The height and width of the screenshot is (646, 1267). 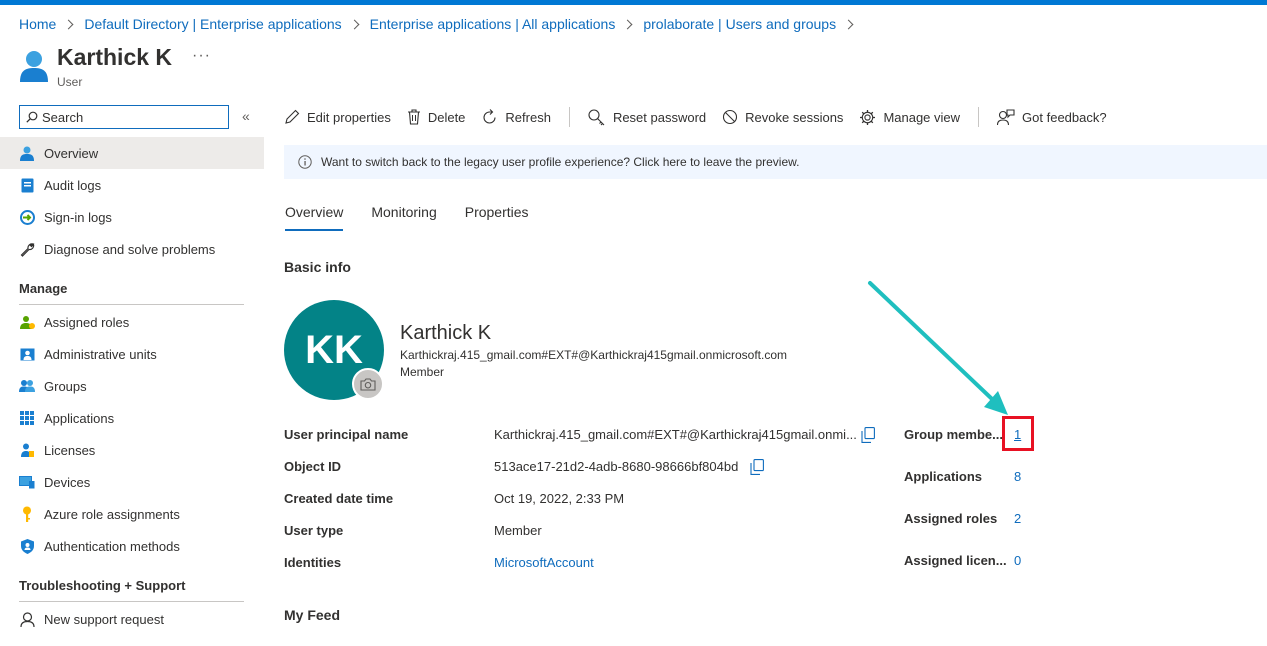 What do you see at coordinates (446, 333) in the screenshot?
I see `profile-name: Karthick K` at bounding box center [446, 333].